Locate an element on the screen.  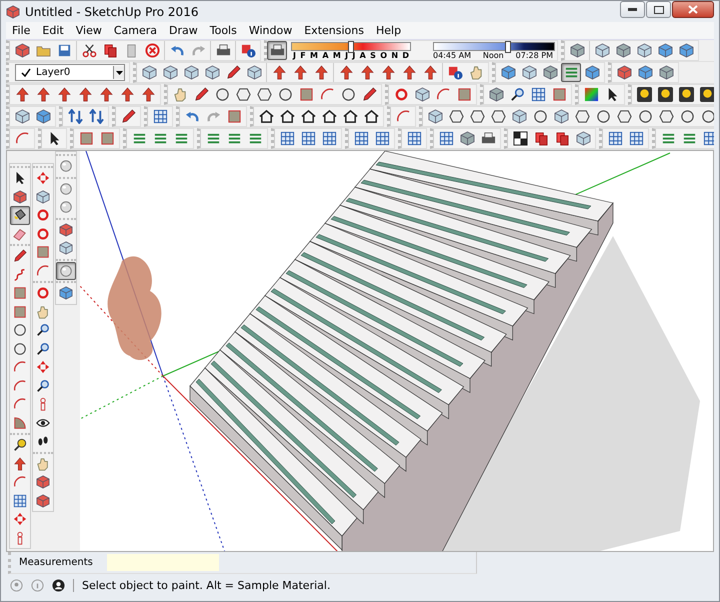
maximize-button is located at coordinates (658, 9).